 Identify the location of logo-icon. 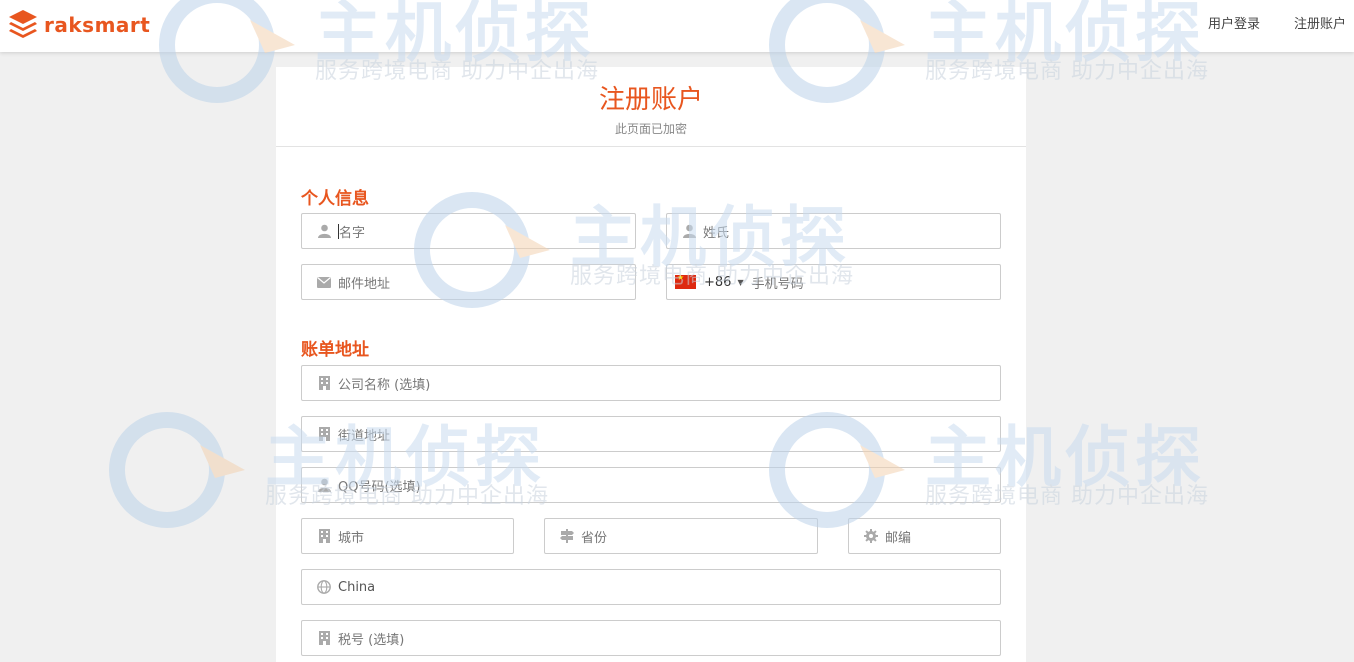
(23, 24).